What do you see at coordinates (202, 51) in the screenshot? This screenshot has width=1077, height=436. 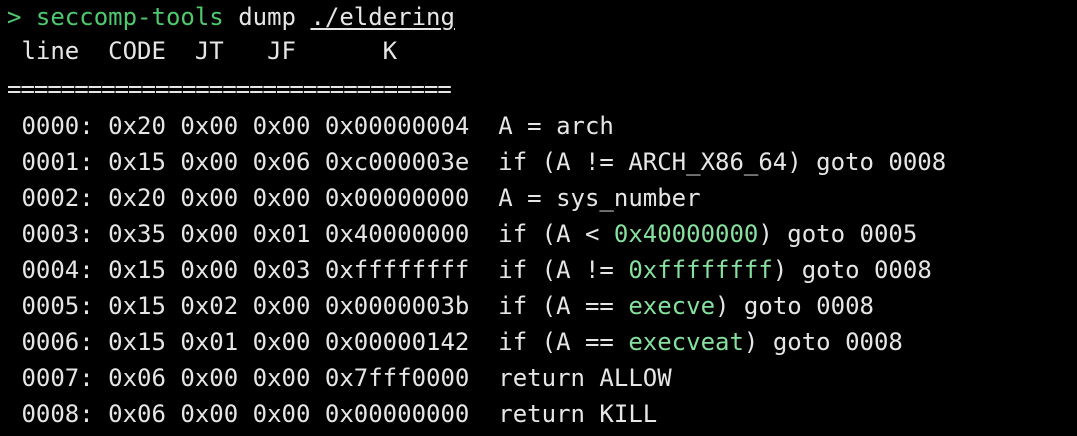 I see `table-header: line CODE JT JF K` at bounding box center [202, 51].